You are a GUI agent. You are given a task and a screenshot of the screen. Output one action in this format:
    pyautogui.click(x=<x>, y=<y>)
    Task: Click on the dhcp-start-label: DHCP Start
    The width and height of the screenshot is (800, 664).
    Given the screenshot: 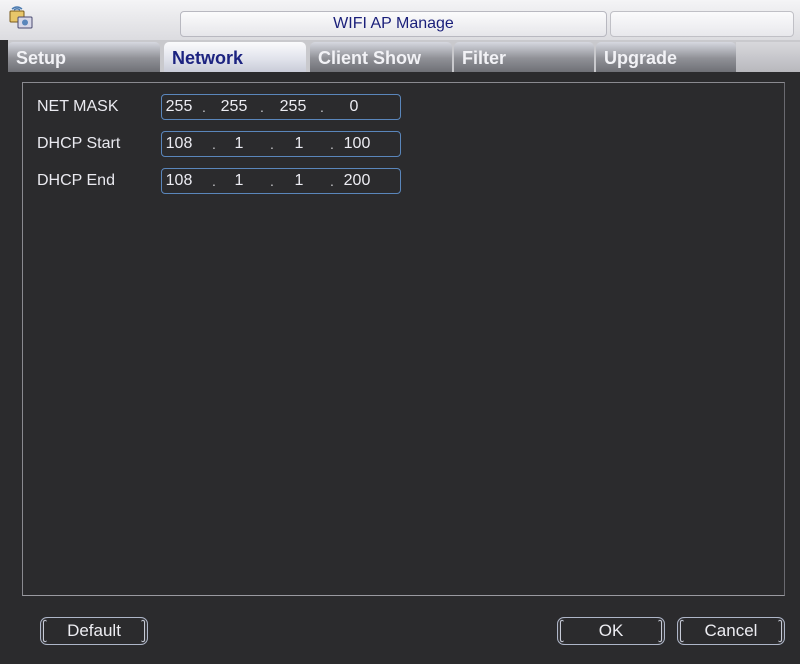 What is the action you would take?
    pyautogui.click(x=79, y=143)
    